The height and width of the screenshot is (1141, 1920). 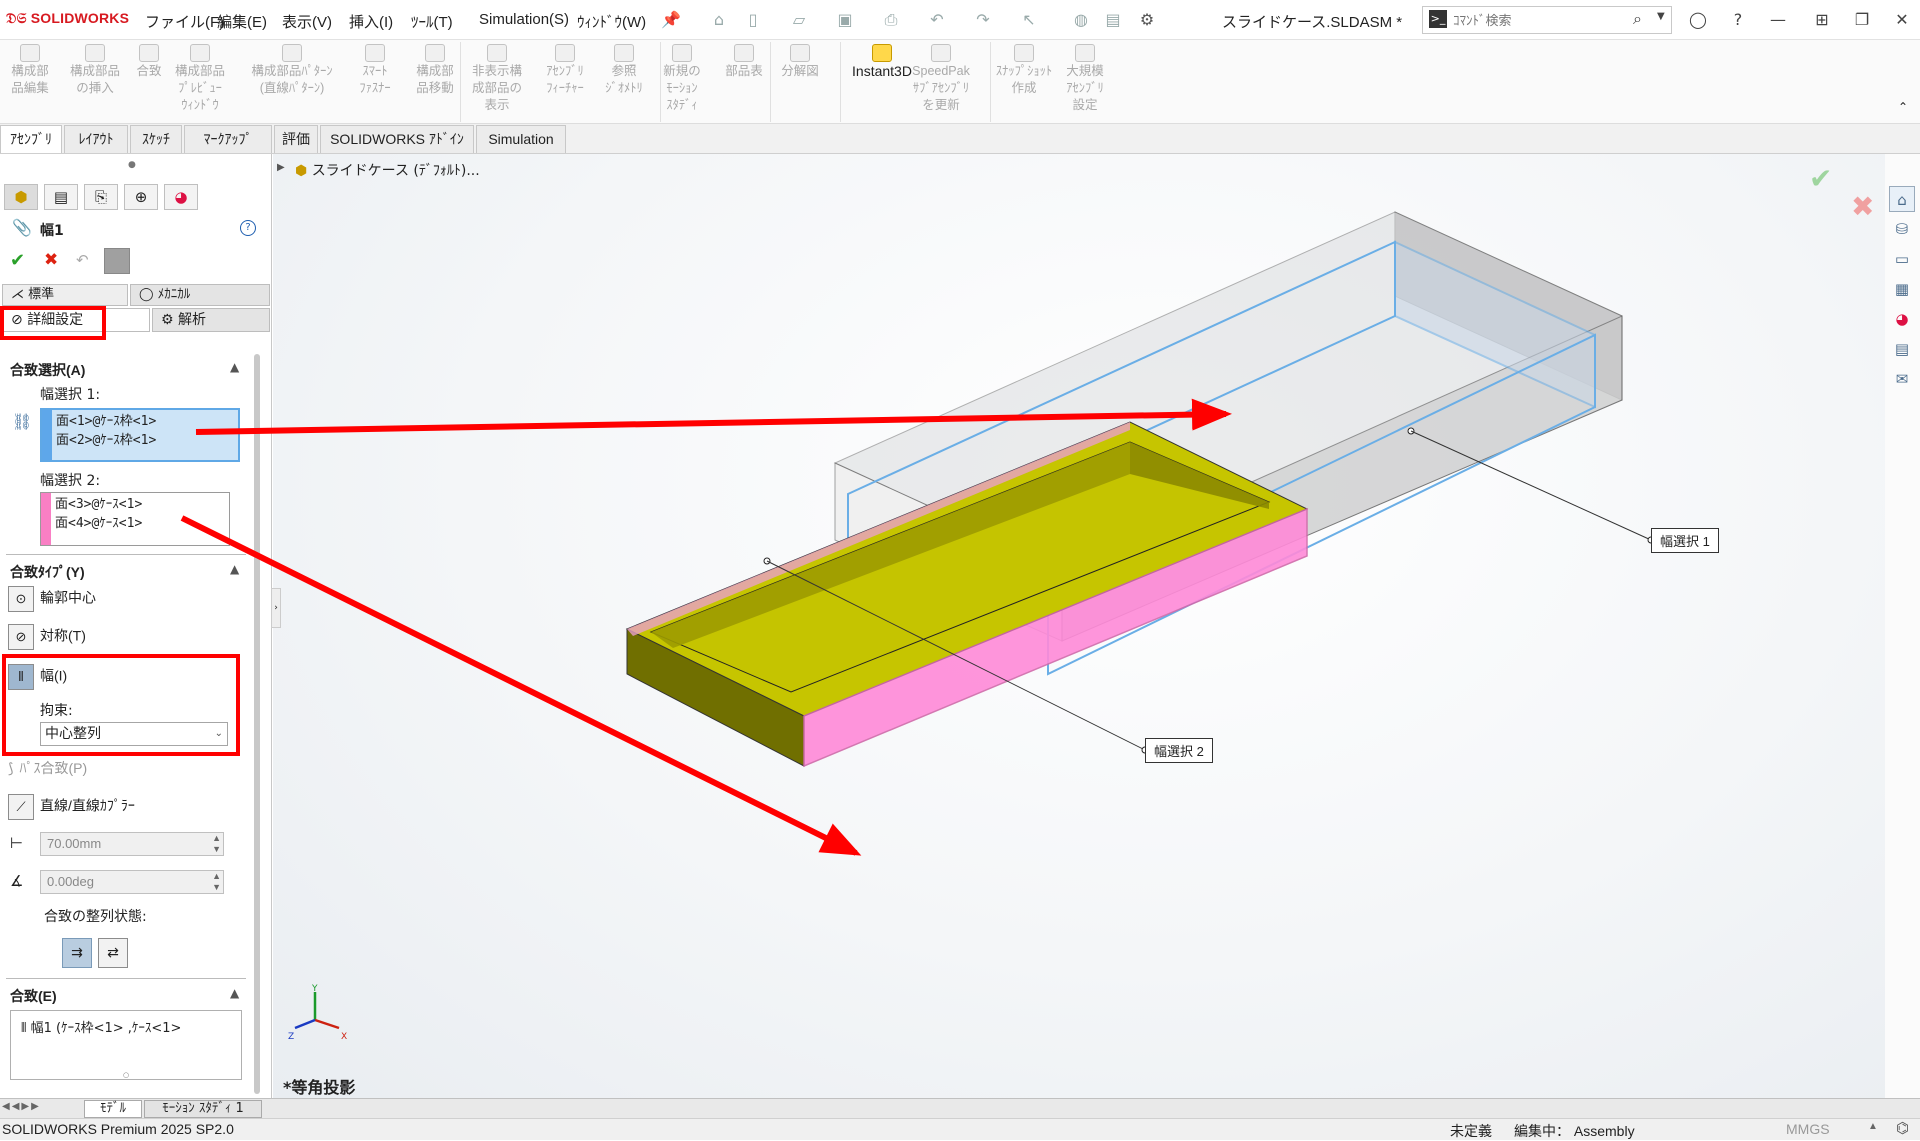 What do you see at coordinates (257, 724) in the screenshot?
I see `panel-scrollbar` at bounding box center [257, 724].